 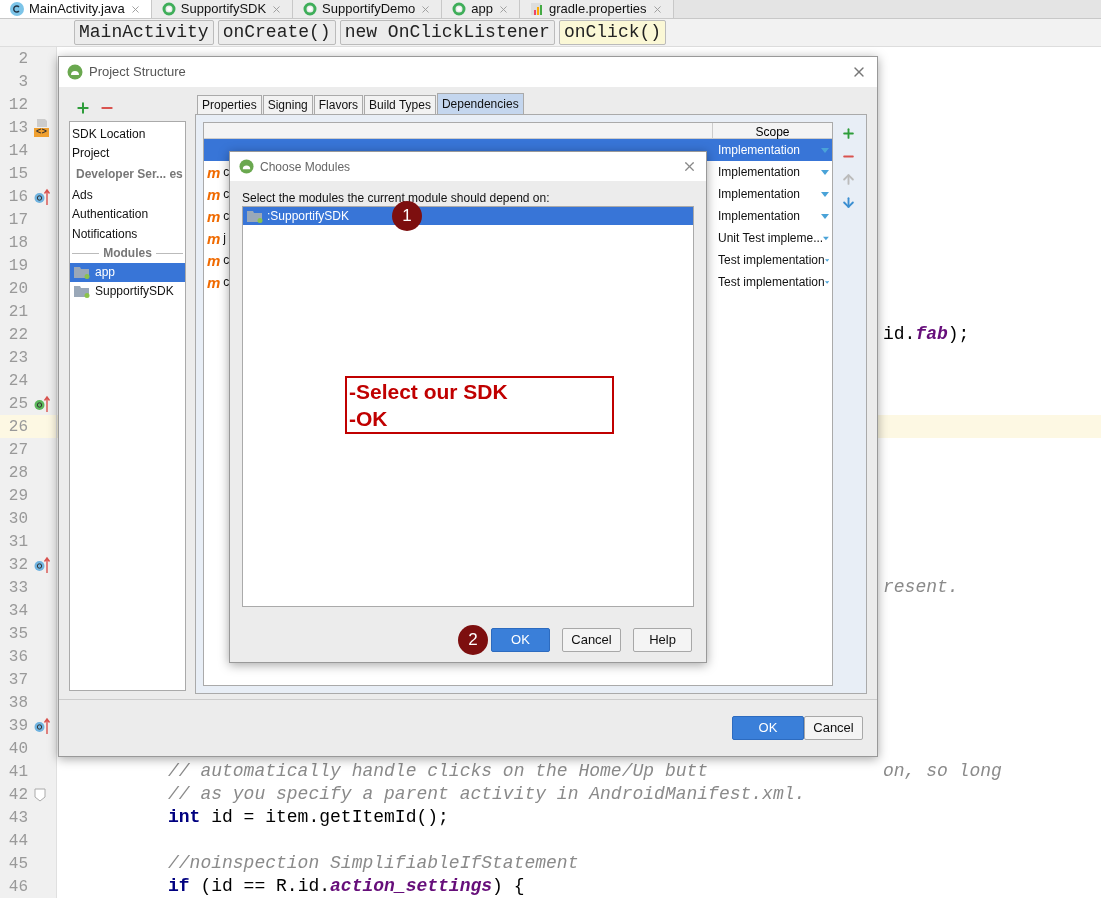 What do you see at coordinates (17, 611) in the screenshot?
I see `line-number: 34` at bounding box center [17, 611].